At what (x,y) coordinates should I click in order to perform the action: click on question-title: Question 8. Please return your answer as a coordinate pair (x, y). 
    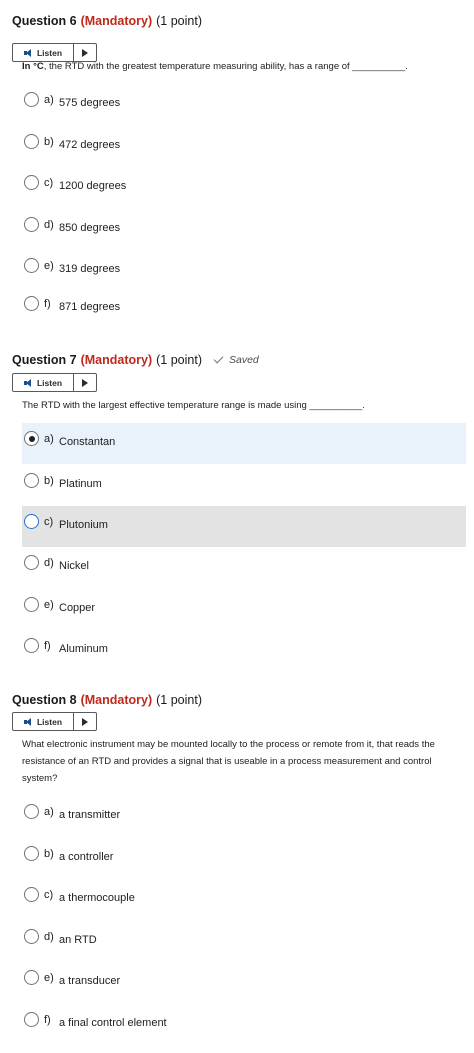
    Looking at the image, I should click on (44, 700).